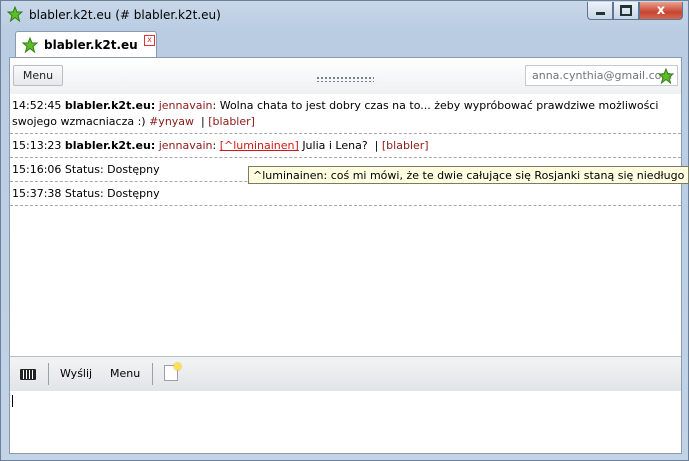 Image resolution: width=689 pixels, height=461 pixels. I want to click on maximize-button, so click(626, 11).